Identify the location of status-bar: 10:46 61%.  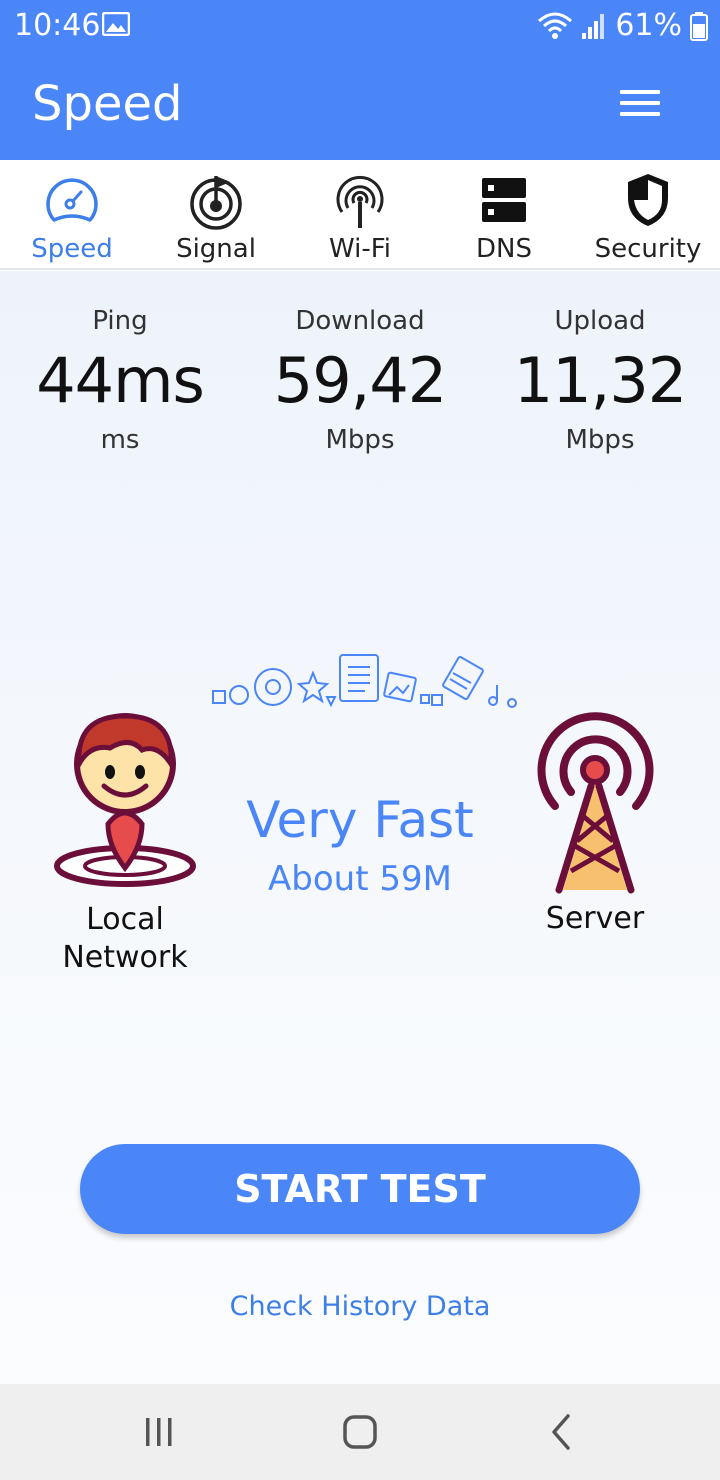
(360, 26).